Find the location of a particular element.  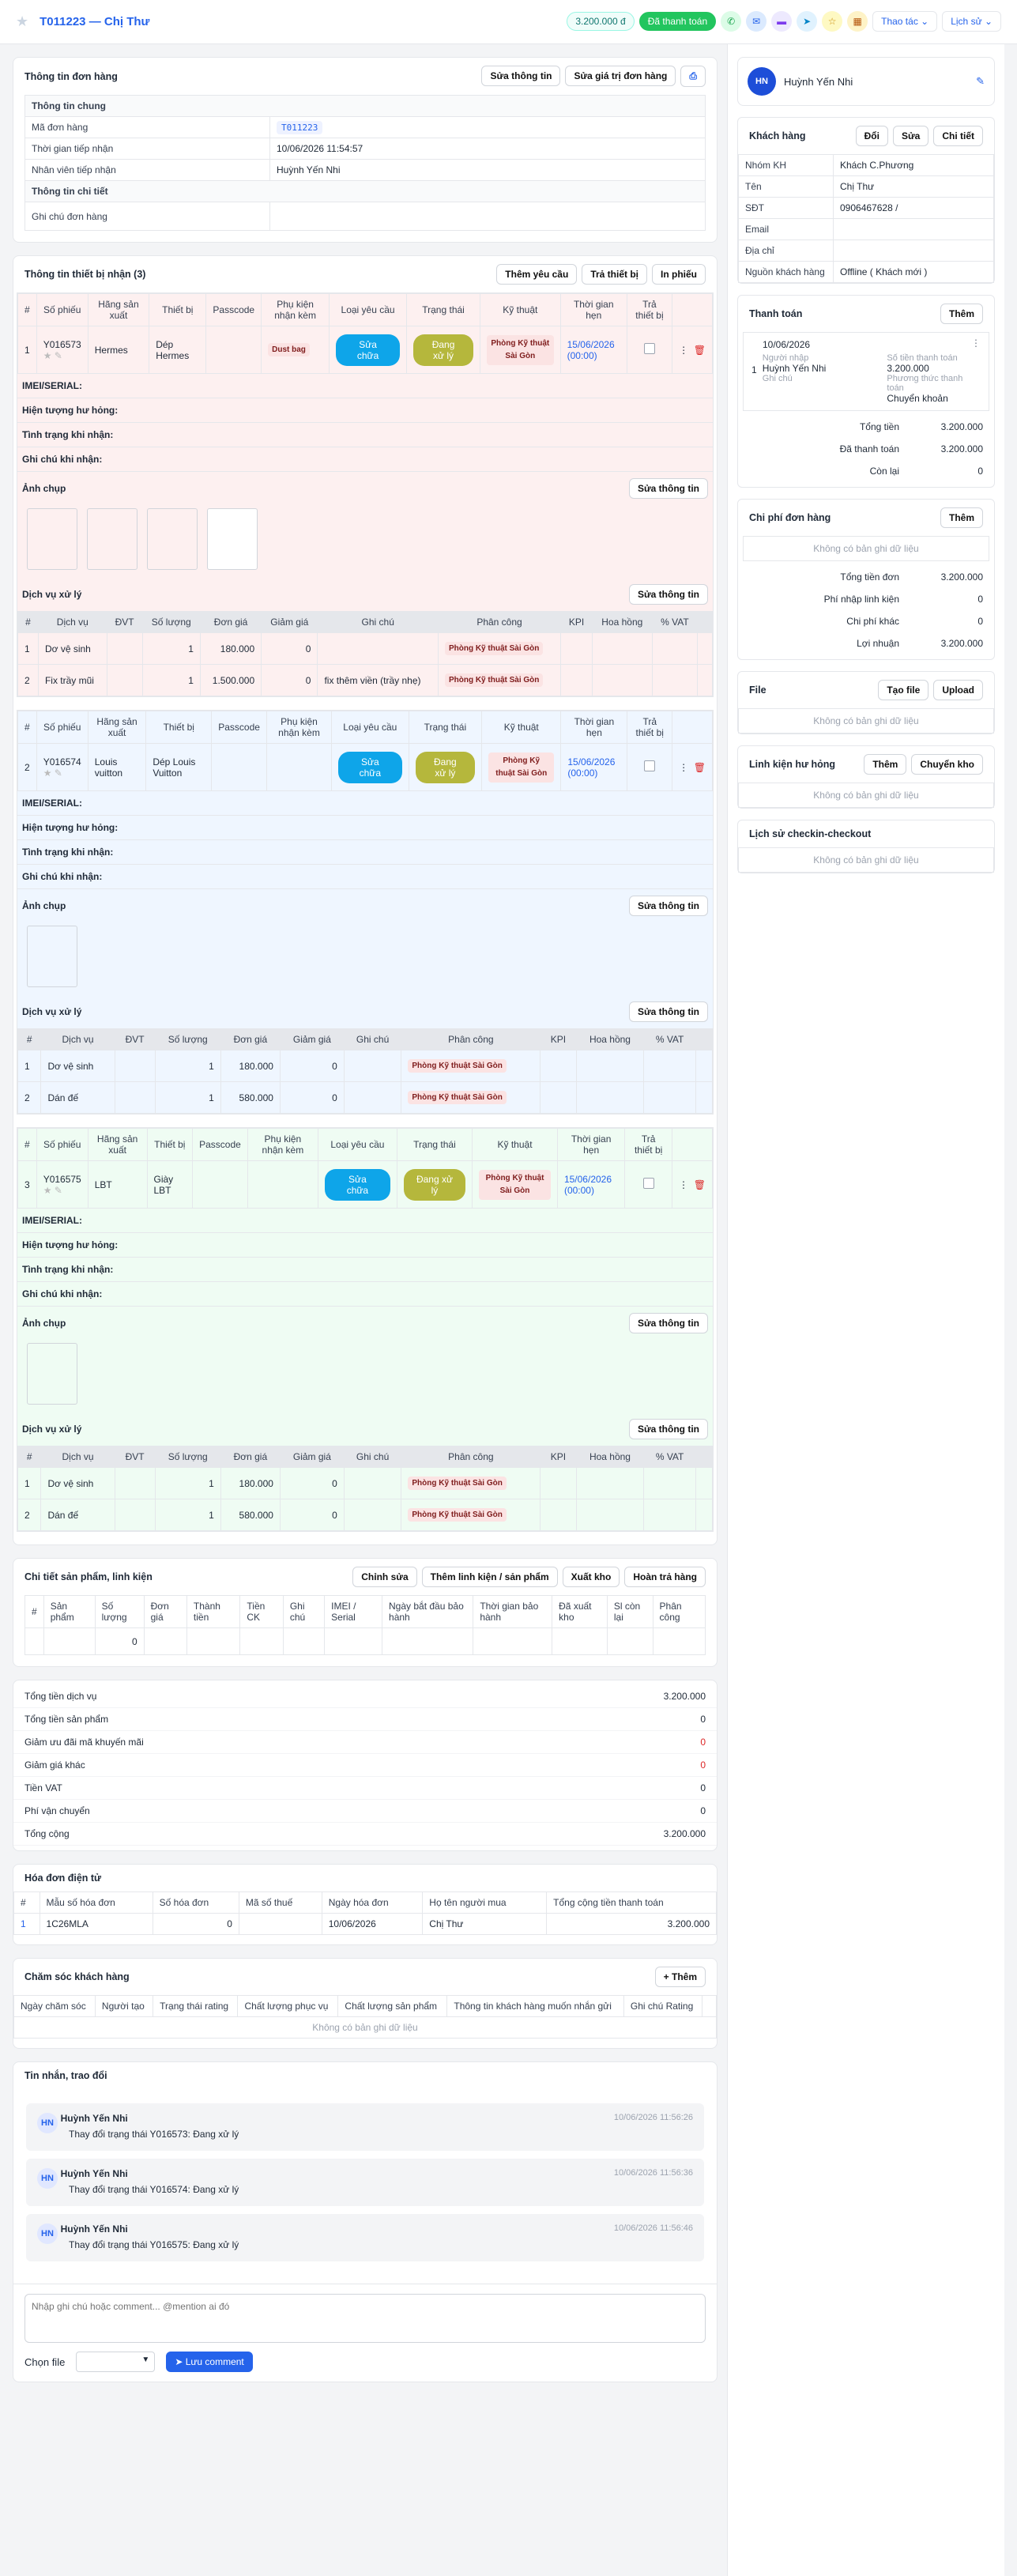

device-field-label: IMEI/SERIAL: is located at coordinates (365, 803).